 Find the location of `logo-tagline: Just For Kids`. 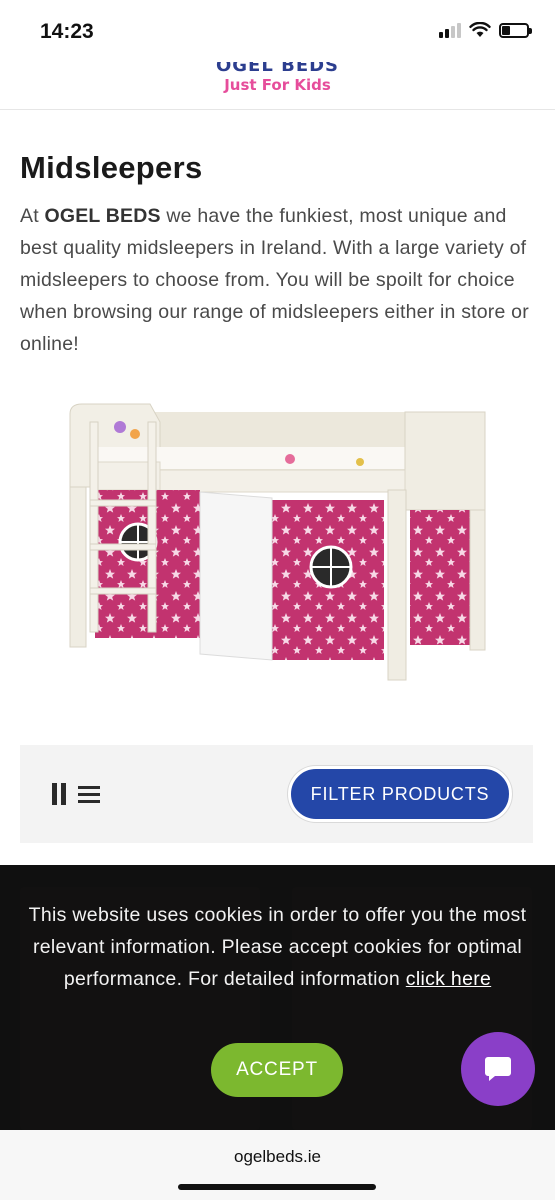

logo-tagline: Just For Kids is located at coordinates (277, 85).